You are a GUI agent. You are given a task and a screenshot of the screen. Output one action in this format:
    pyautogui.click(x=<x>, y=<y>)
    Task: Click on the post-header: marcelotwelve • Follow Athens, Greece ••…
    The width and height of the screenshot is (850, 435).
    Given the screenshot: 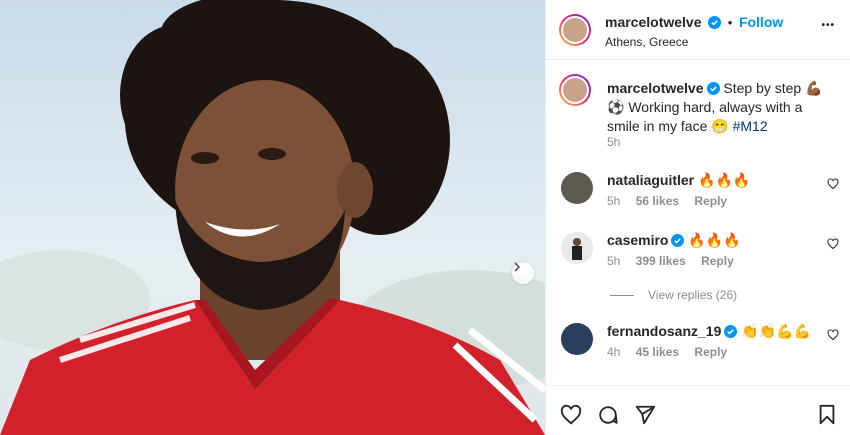 What is the action you would take?
    pyautogui.click(x=698, y=30)
    